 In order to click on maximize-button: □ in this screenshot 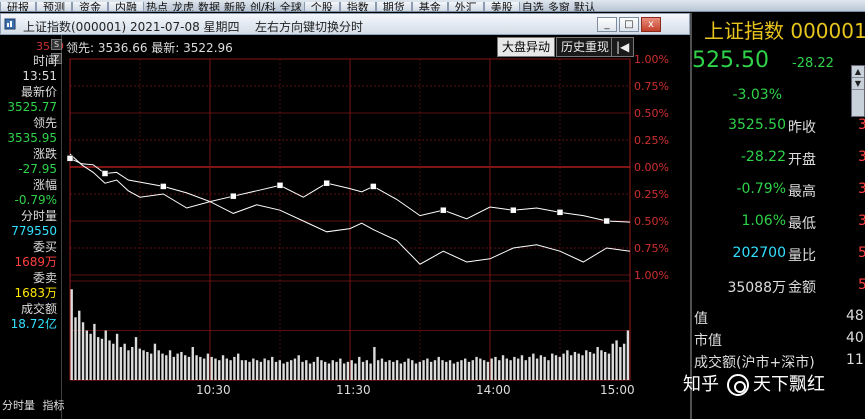, I will do `click(629, 24)`.